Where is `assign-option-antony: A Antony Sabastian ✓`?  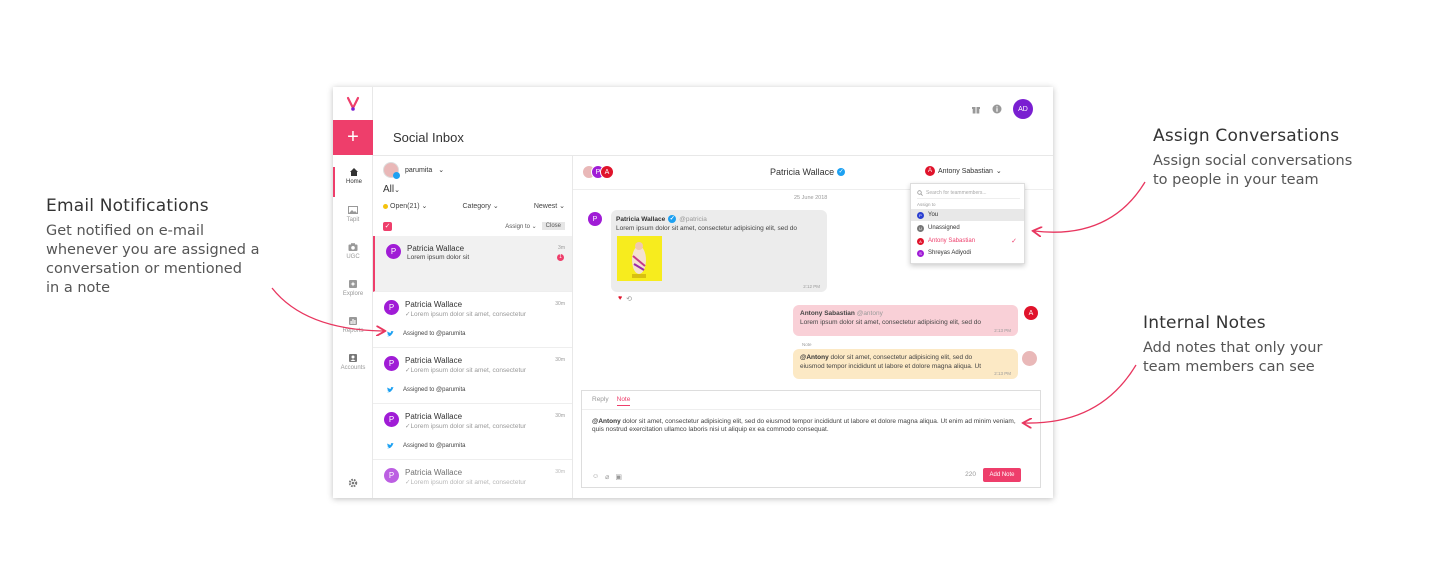 assign-option-antony: A Antony Sabastian ✓ is located at coordinates (967, 241).